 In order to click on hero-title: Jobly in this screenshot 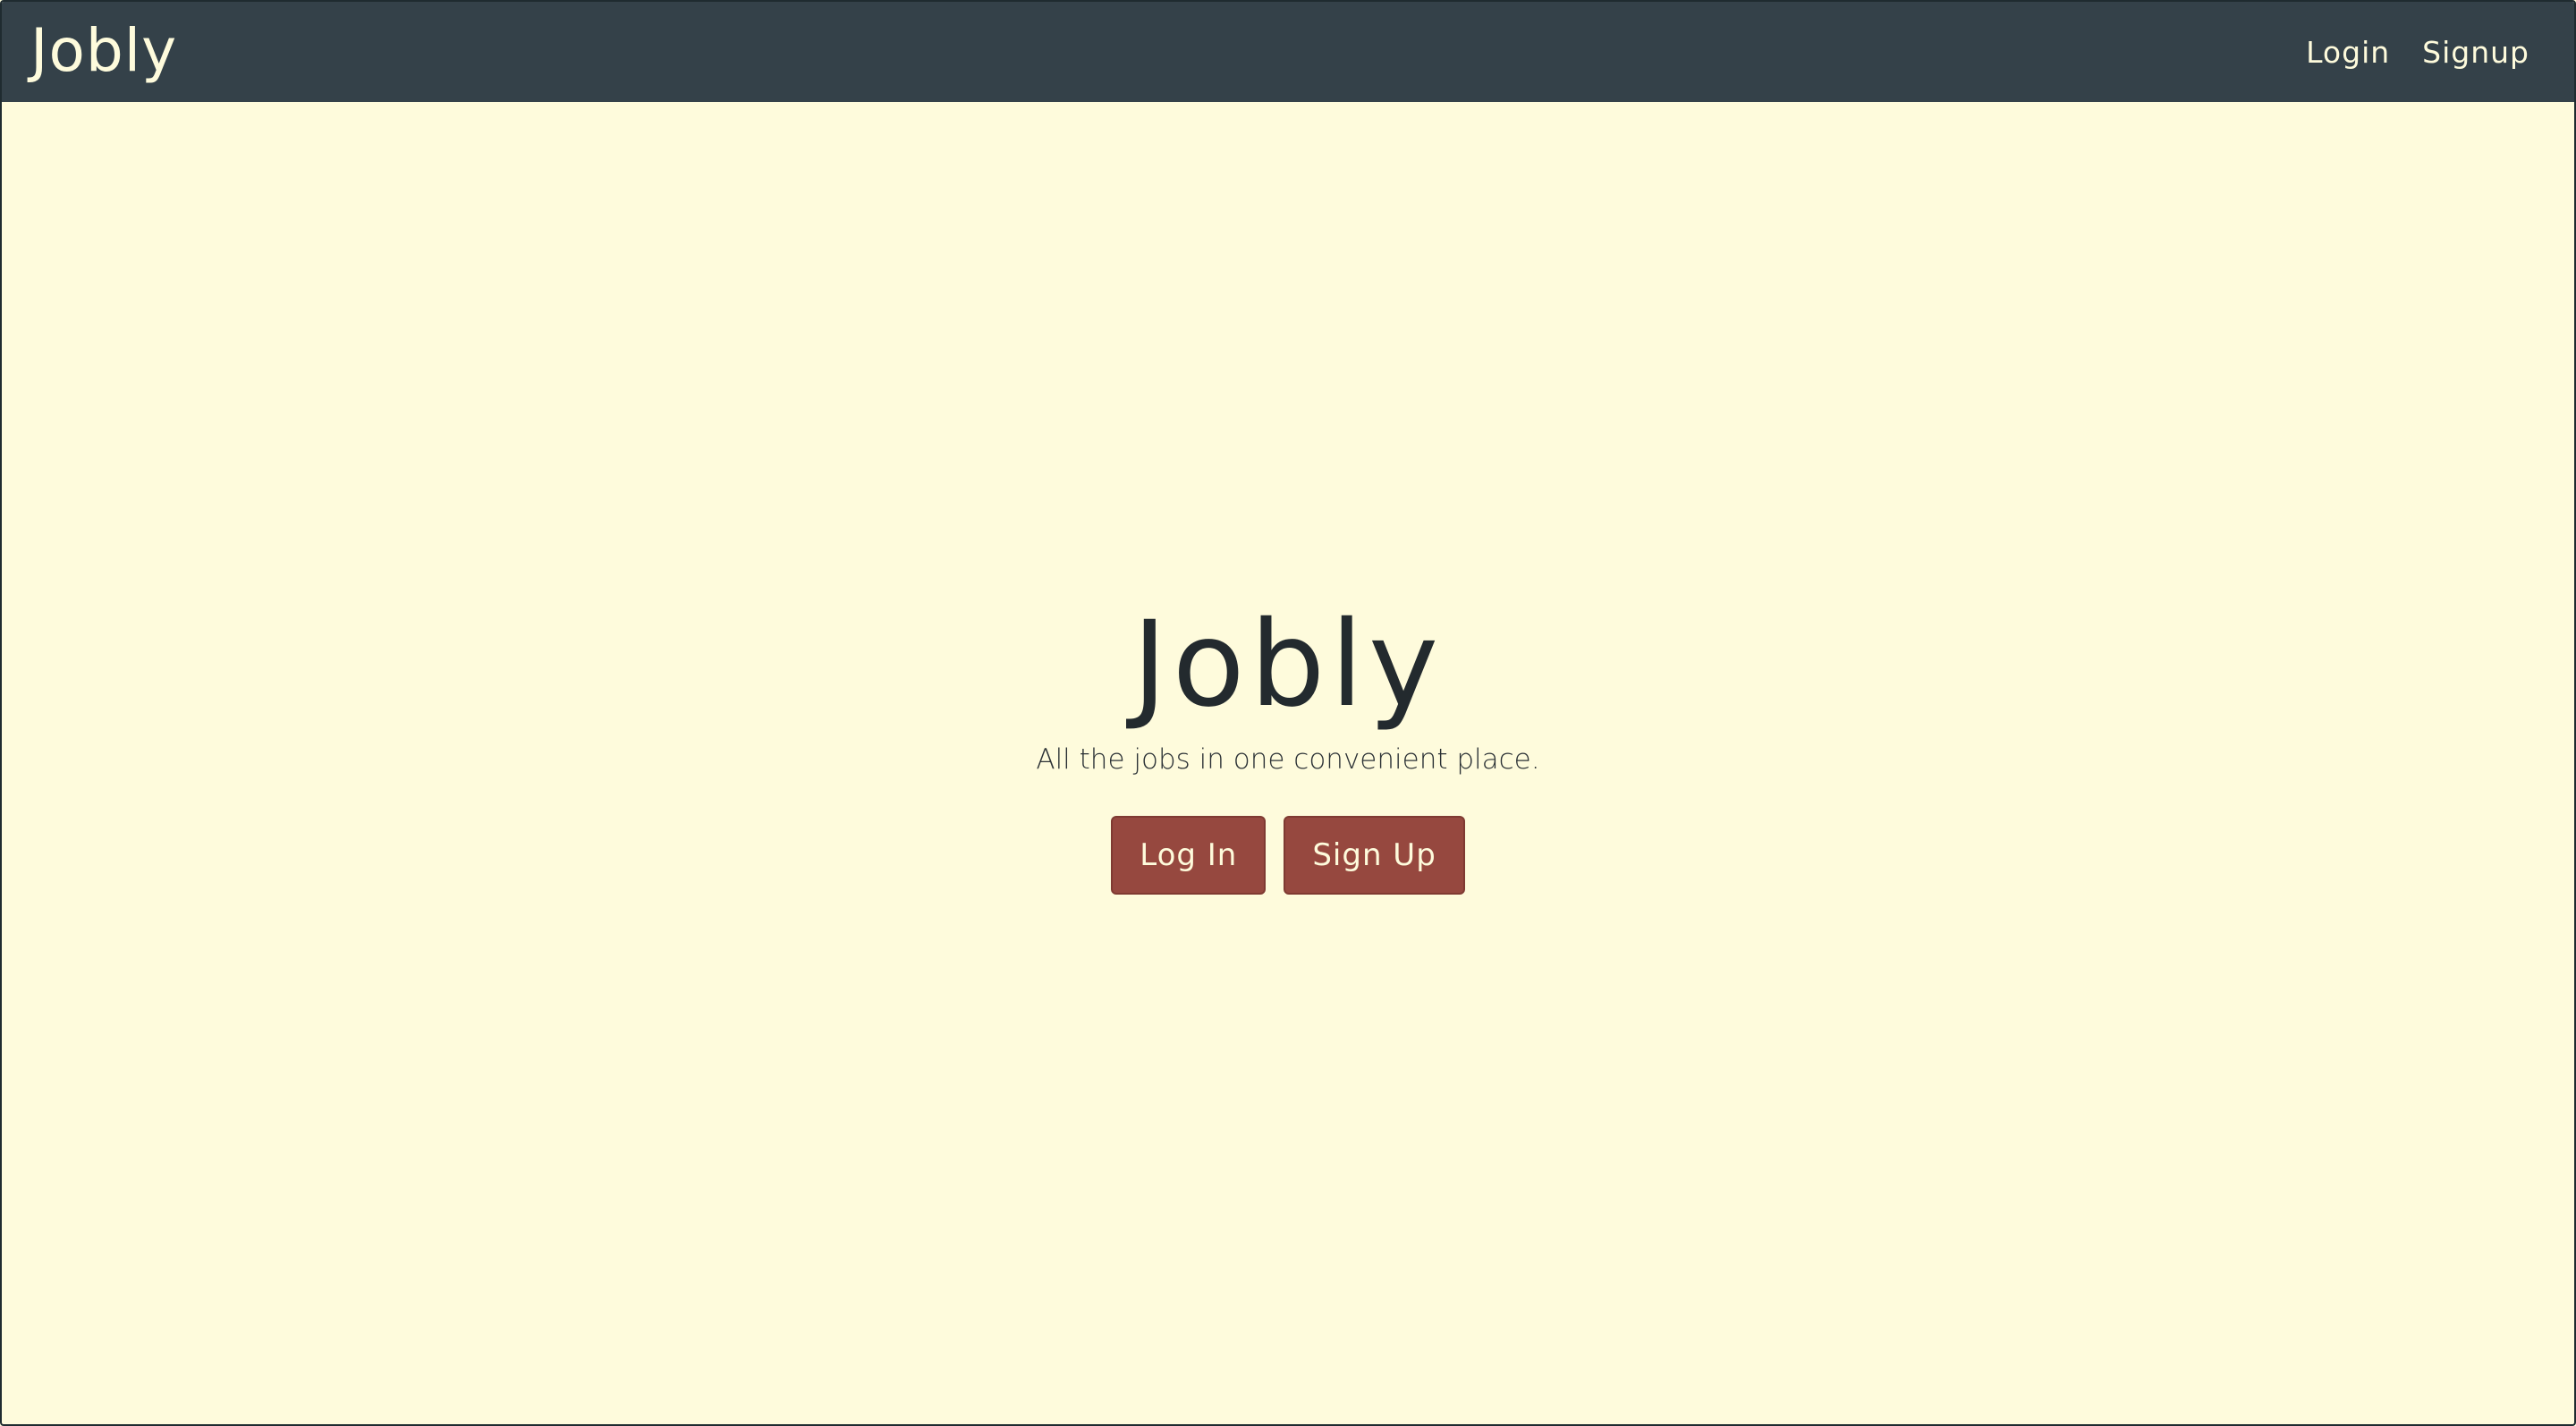, I will do `click(1288, 665)`.